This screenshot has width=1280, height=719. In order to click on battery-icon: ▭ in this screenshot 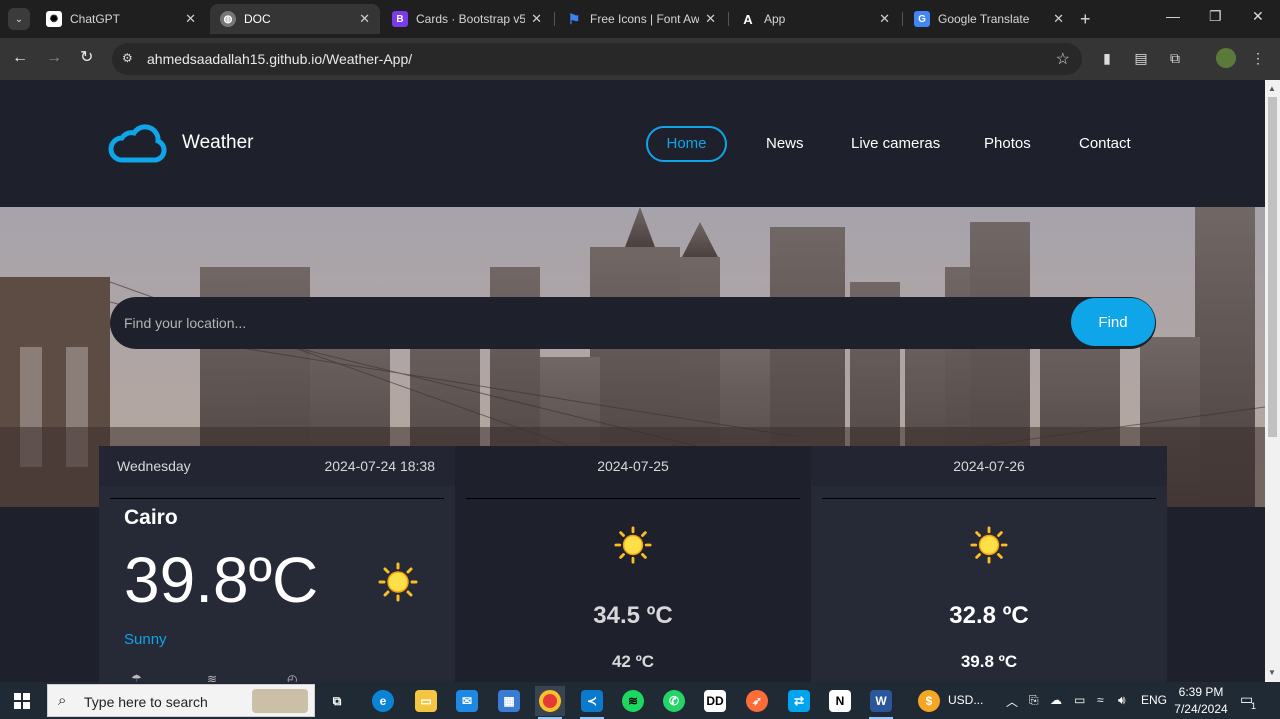, I will do `click(1079, 700)`.